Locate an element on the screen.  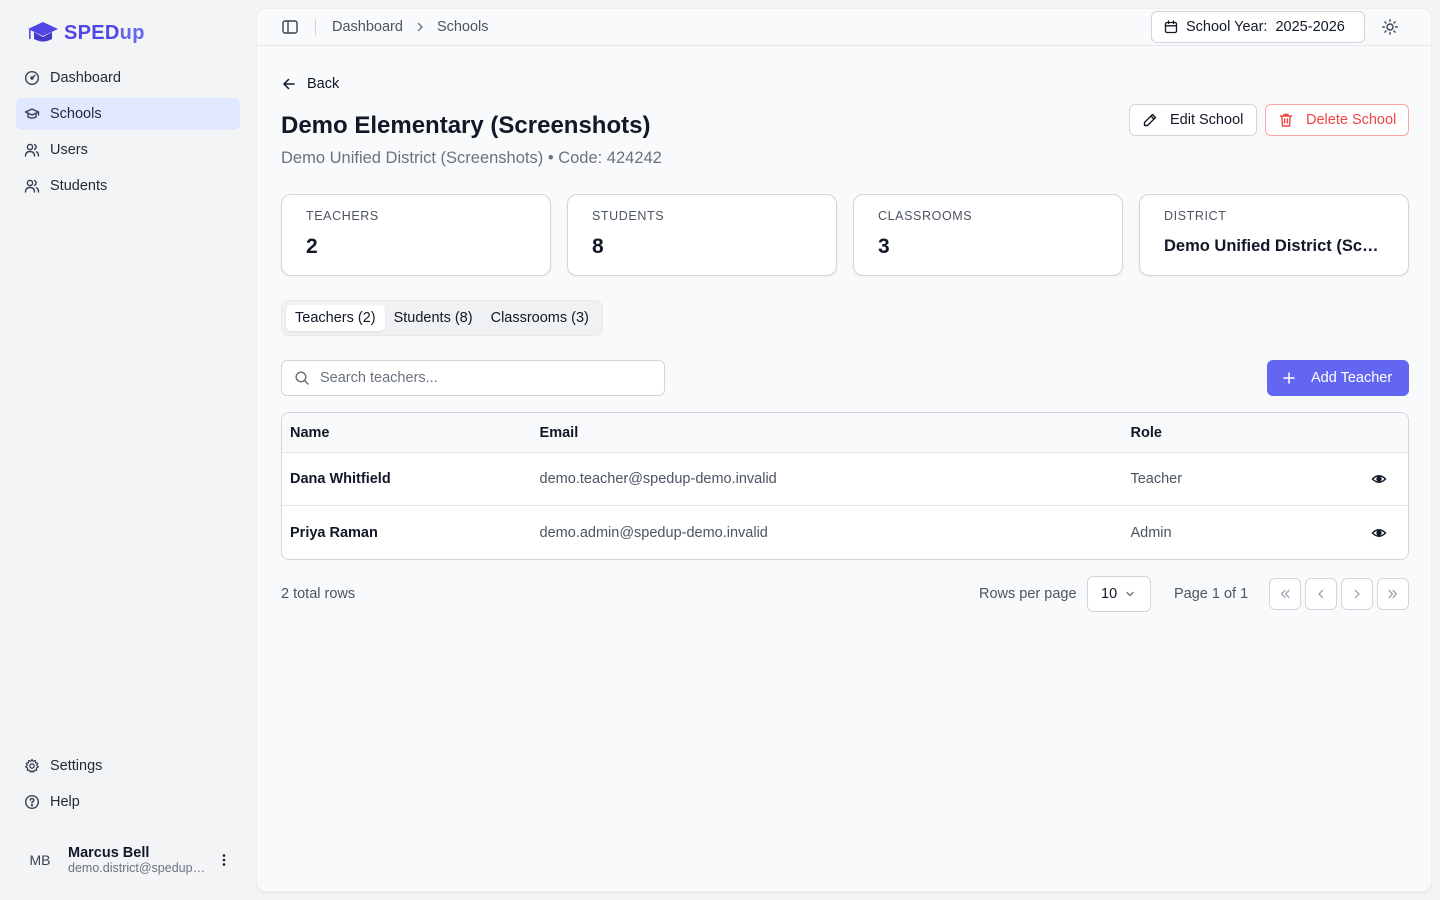
back-link: Back is located at coordinates (310, 84).